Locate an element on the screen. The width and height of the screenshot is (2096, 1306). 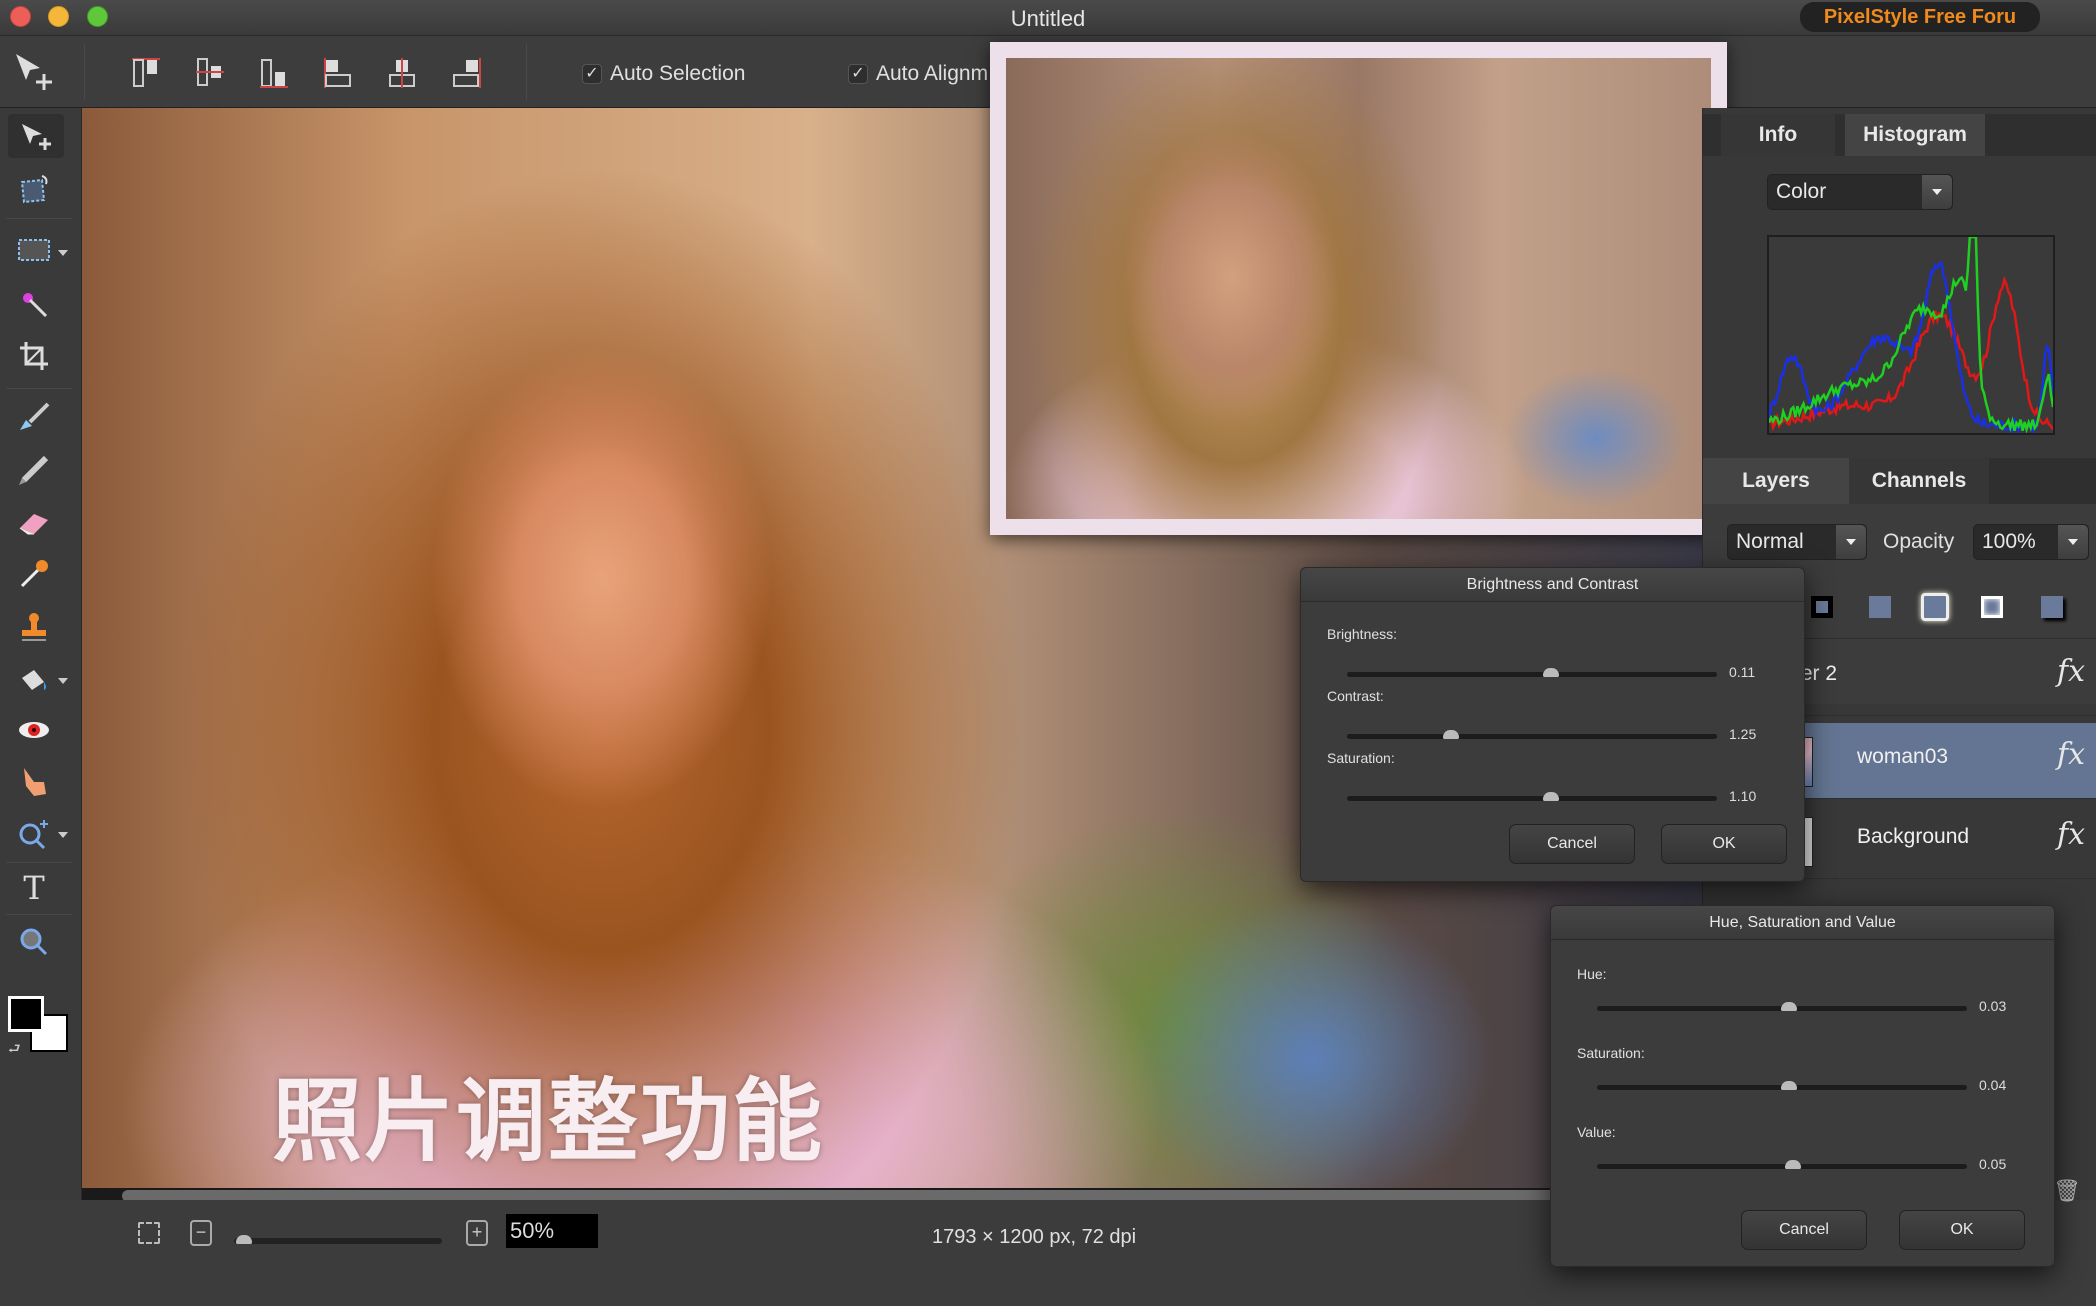
value-slider is located at coordinates (1782, 1164).